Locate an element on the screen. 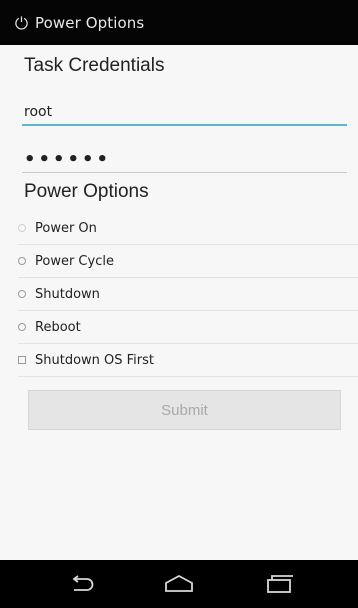 The height and width of the screenshot is (608, 358). recents-icon is located at coordinates (279, 584).